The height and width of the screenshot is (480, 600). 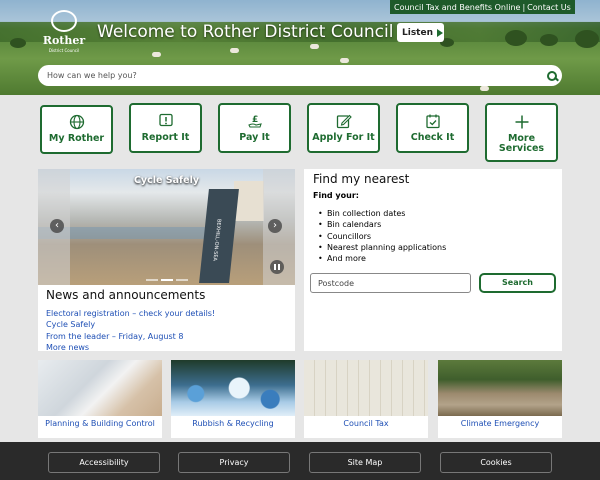 I want to click on calendar-check-icon, so click(x=433, y=121).